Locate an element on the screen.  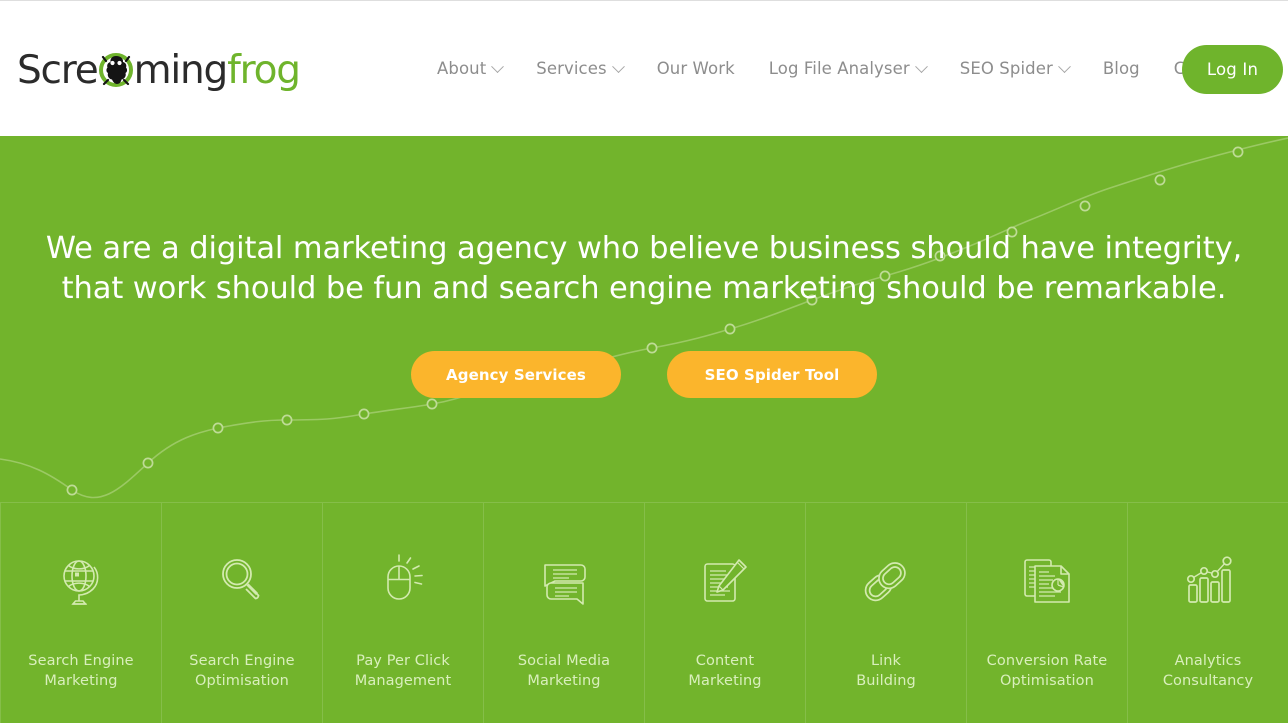
chat-bubbles-icon is located at coordinates (564, 582).